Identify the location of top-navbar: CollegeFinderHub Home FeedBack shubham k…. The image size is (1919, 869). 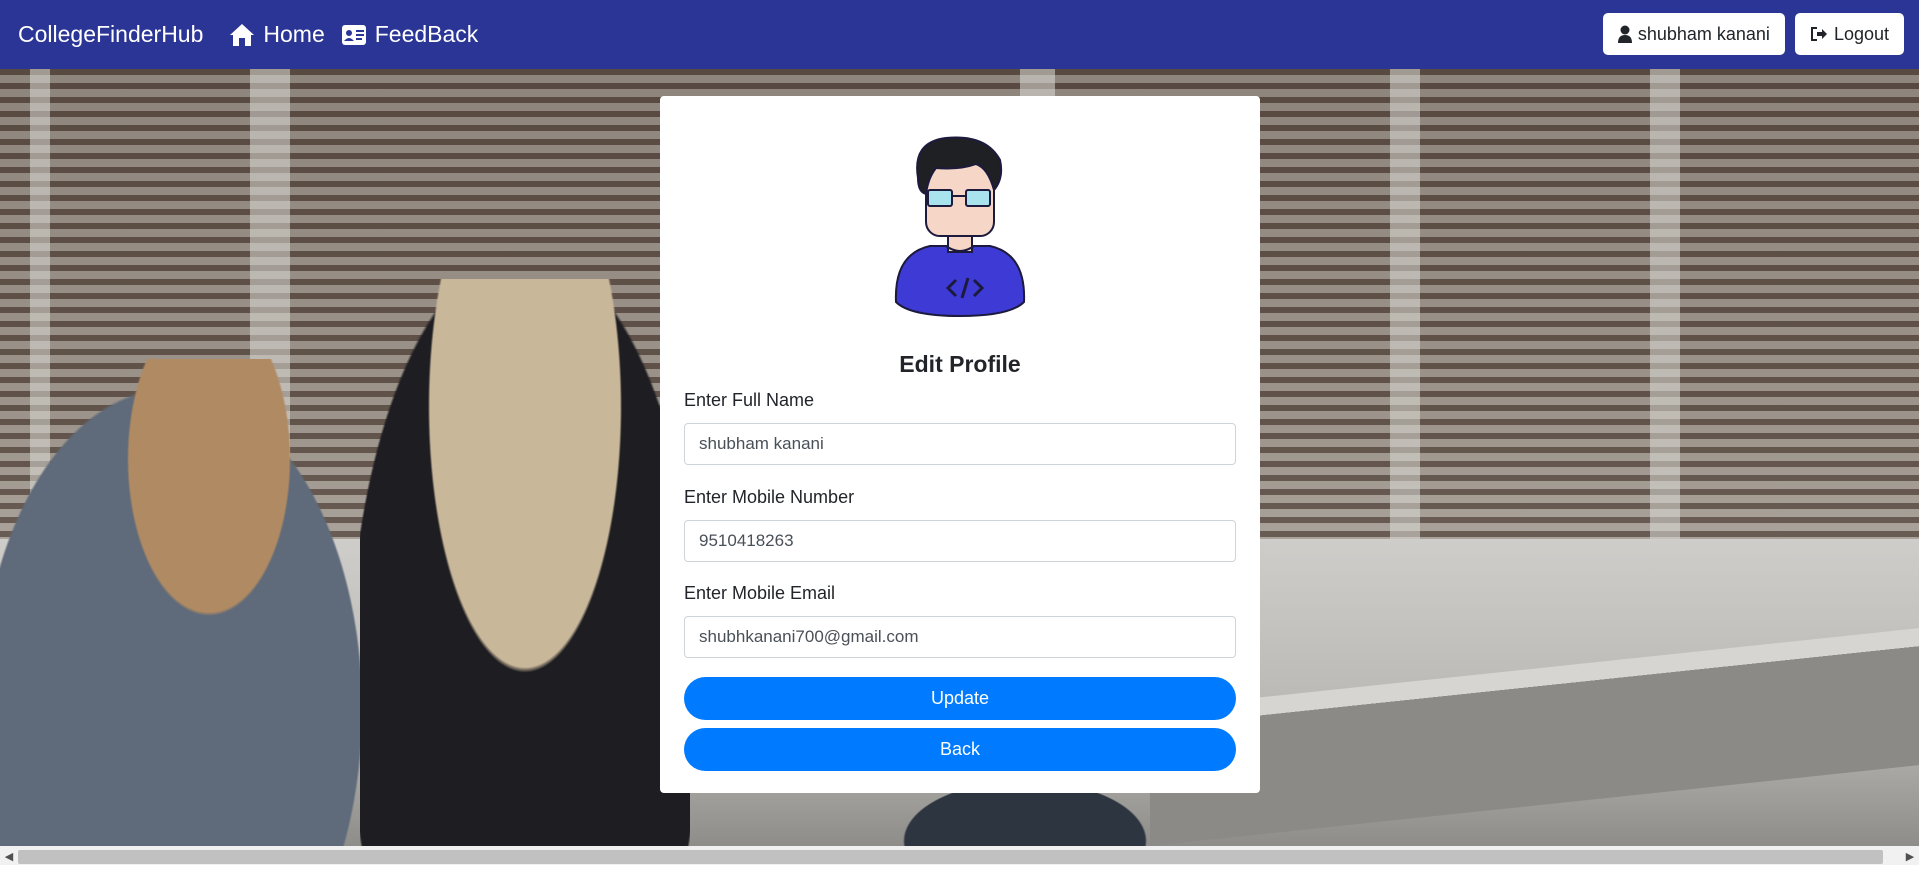
(959, 34).